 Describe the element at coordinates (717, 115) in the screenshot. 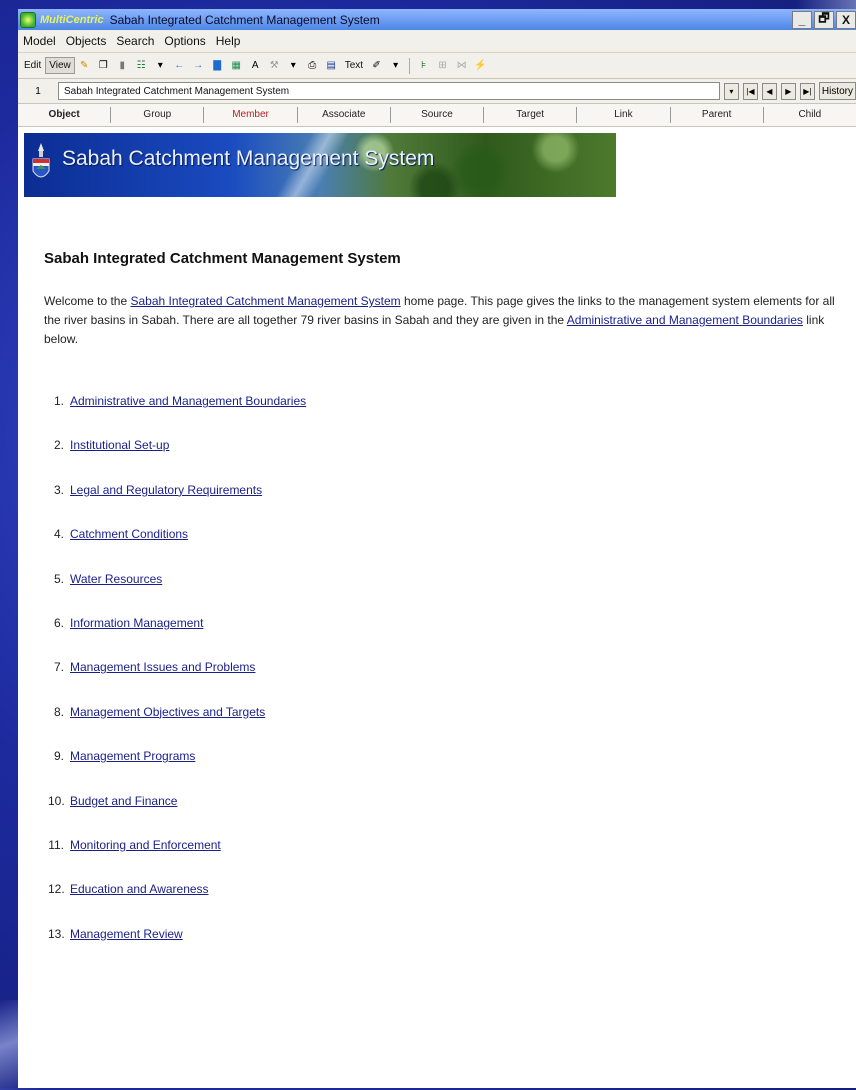

I see `tab-parent: Parent` at that location.